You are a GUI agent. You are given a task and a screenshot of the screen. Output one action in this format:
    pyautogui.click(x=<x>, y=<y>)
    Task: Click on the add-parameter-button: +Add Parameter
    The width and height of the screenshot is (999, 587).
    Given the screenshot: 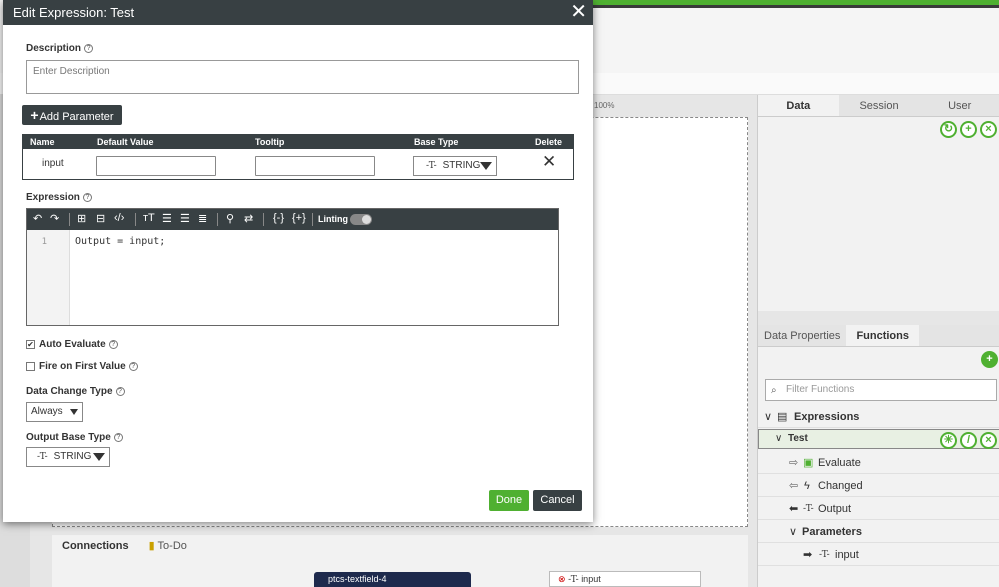 What is the action you would take?
    pyautogui.click(x=72, y=115)
    